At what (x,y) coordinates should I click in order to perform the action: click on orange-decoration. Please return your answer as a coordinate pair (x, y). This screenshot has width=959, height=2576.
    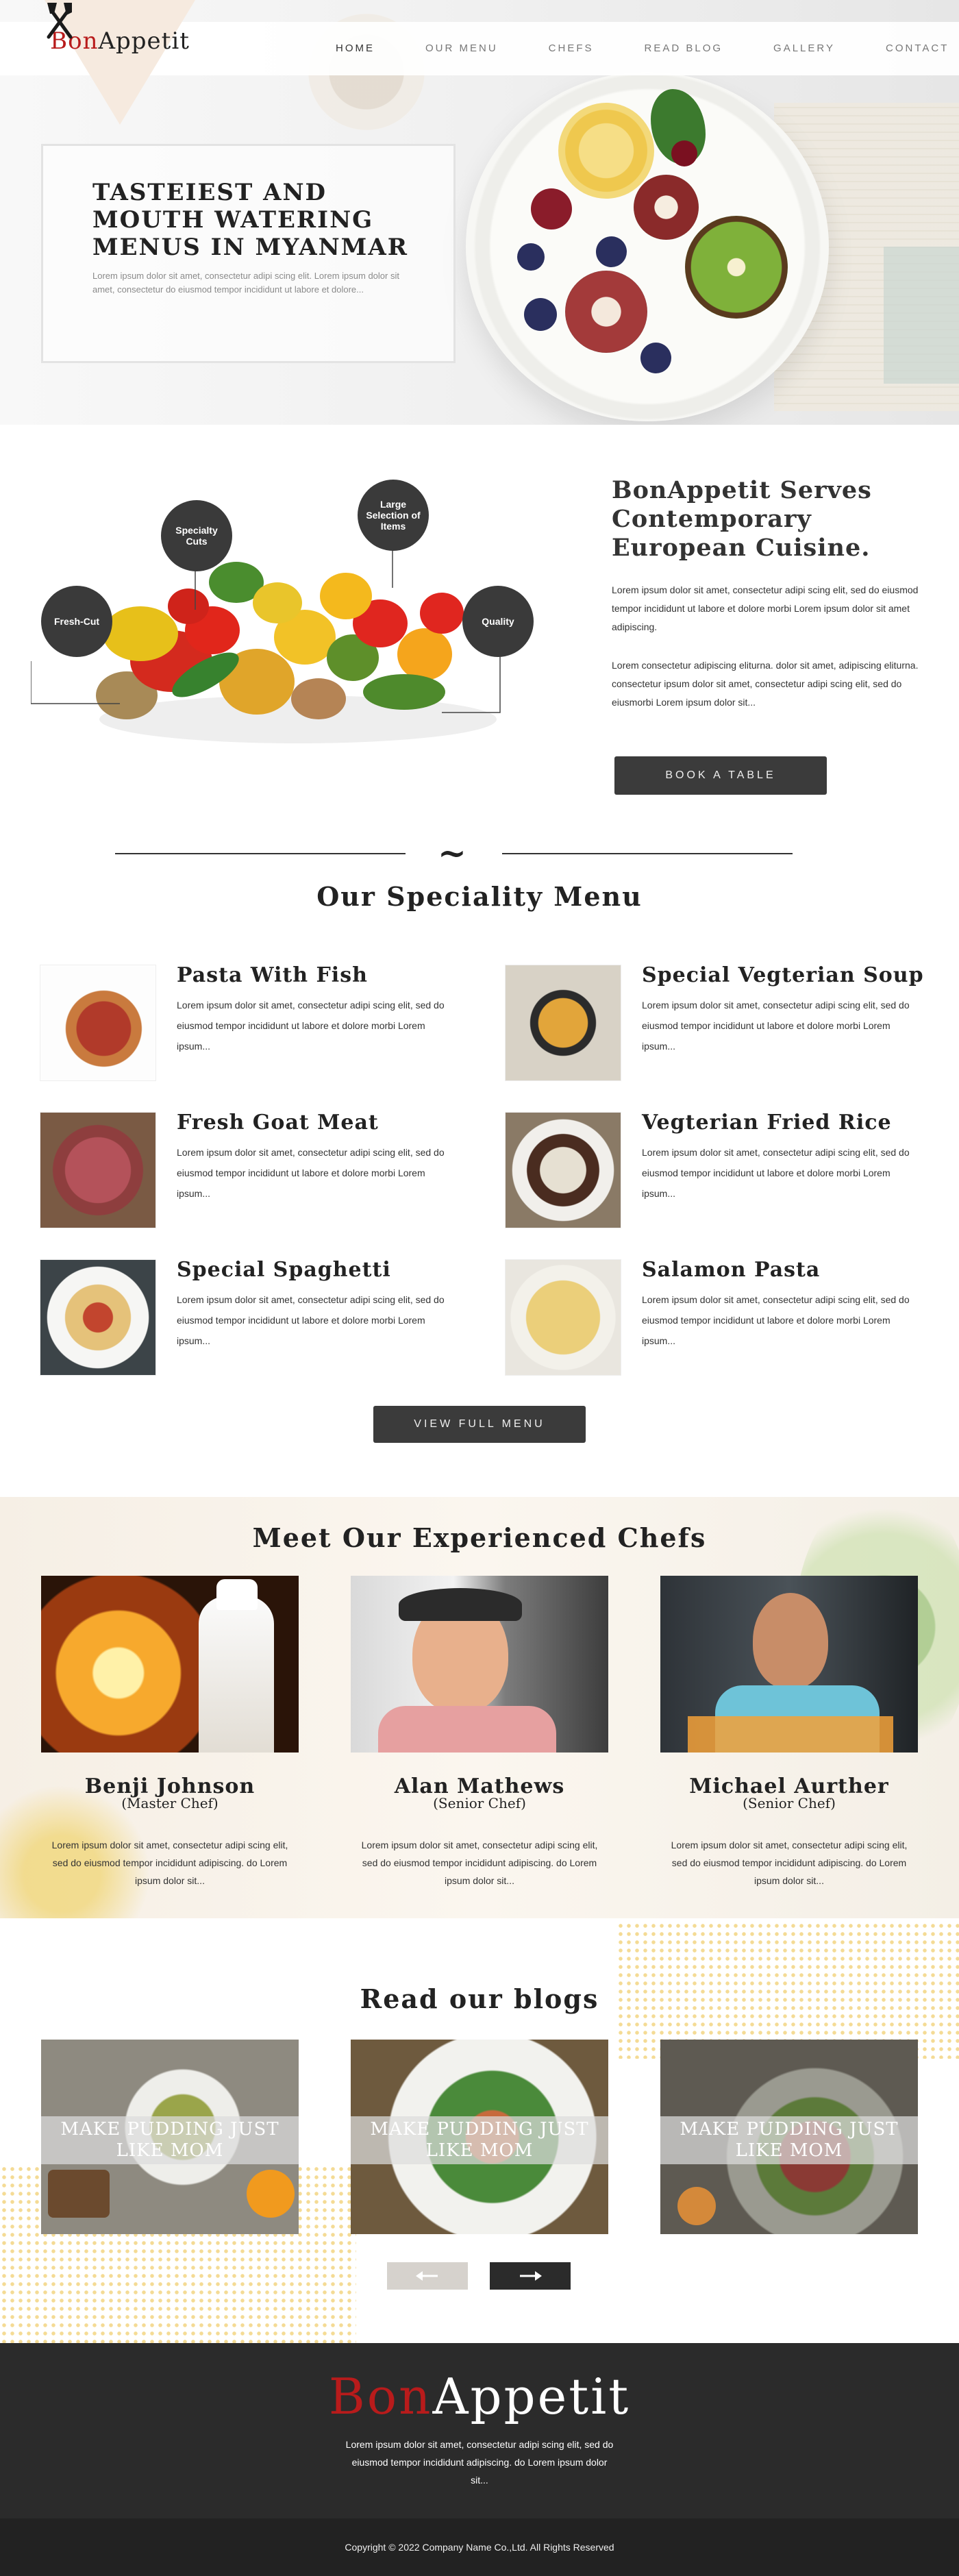
    Looking at the image, I should click on (271, 2194).